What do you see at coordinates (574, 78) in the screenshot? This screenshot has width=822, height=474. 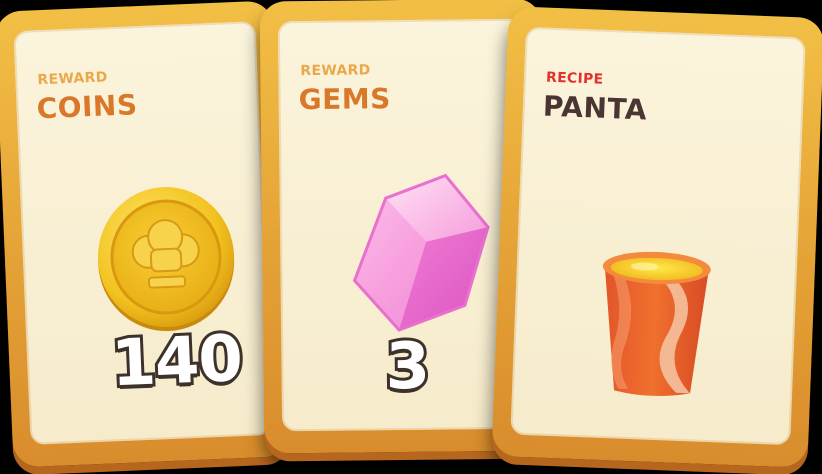 I see `card-kind-label: RECIPE` at bounding box center [574, 78].